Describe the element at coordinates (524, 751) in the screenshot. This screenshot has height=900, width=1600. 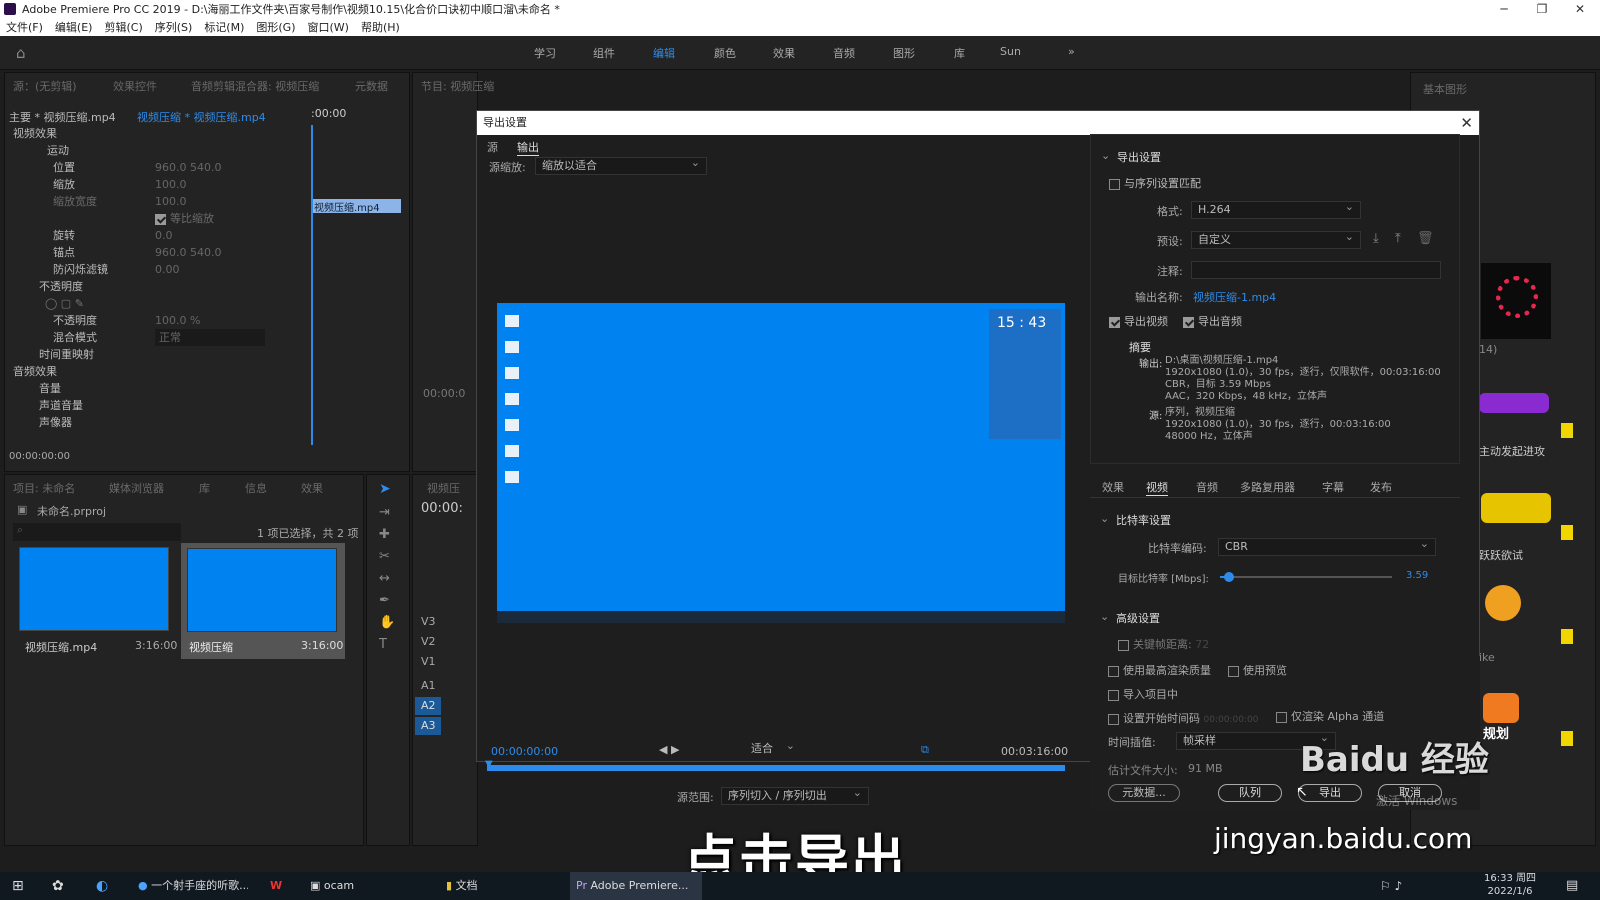
I see `in-timecode: 00:00:00:00` at that location.